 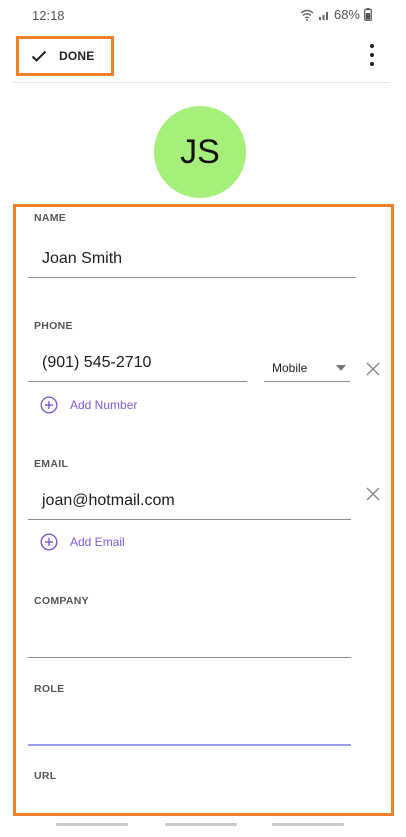 What do you see at coordinates (49, 689) in the screenshot?
I see `role-label: ROLE` at bounding box center [49, 689].